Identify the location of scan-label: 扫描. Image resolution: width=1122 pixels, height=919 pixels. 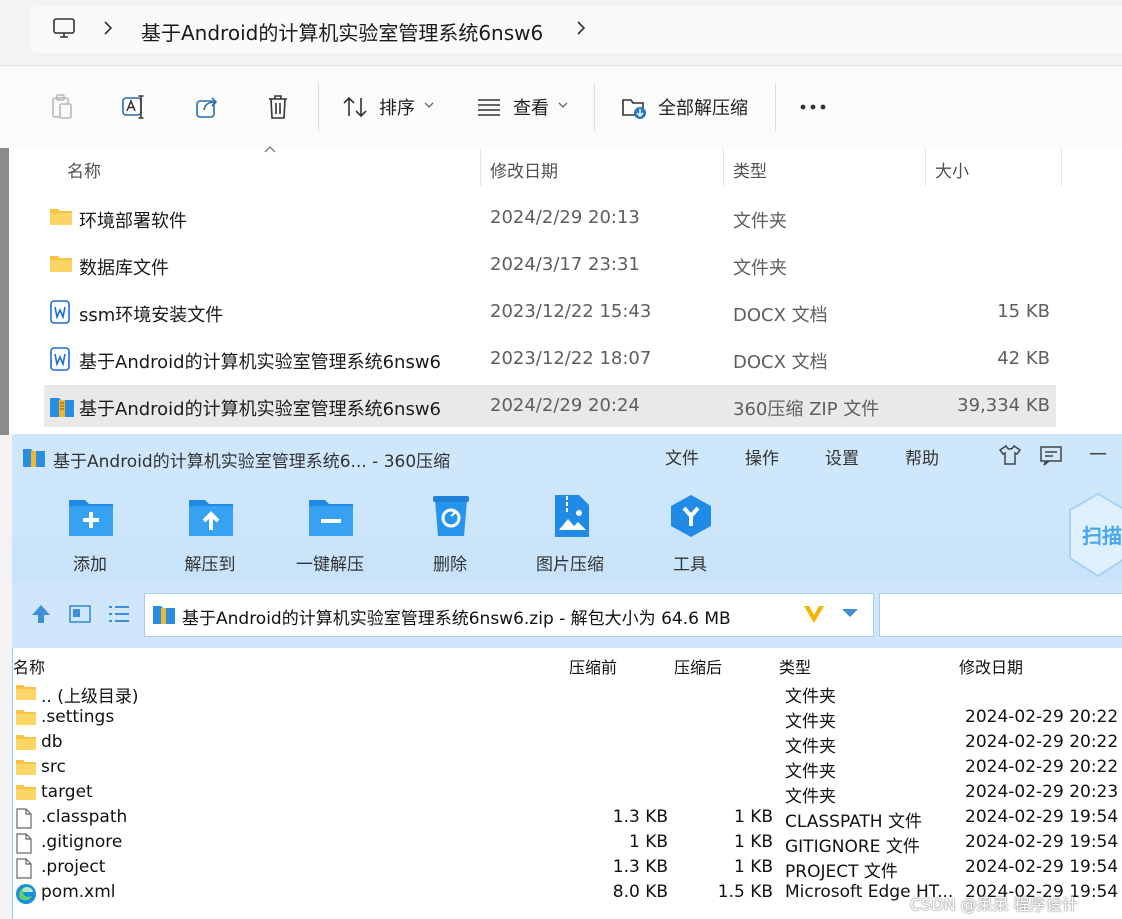
(1102, 534).